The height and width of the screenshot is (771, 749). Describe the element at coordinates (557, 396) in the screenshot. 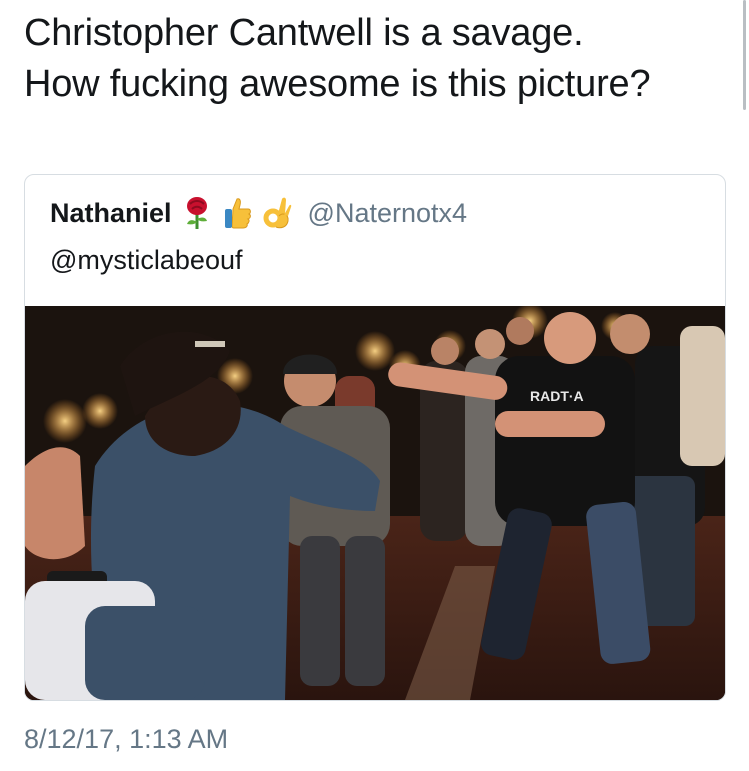

I see `shirt-text: RADT·A` at that location.